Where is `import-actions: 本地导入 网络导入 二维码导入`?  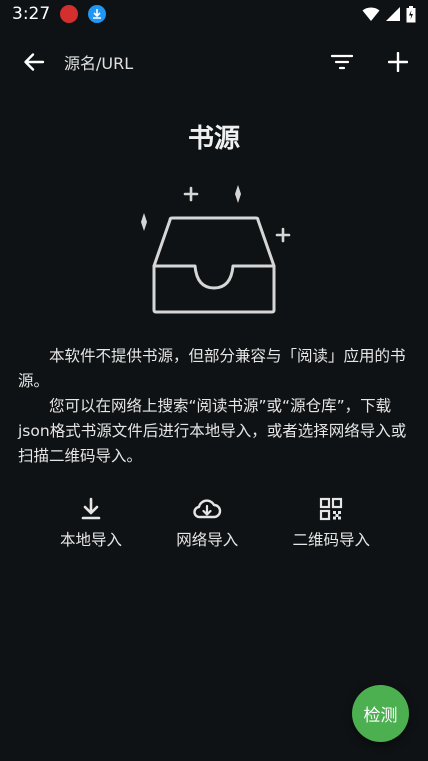
import-actions: 本地导入 网络导入 二维码导入 is located at coordinates (215, 523).